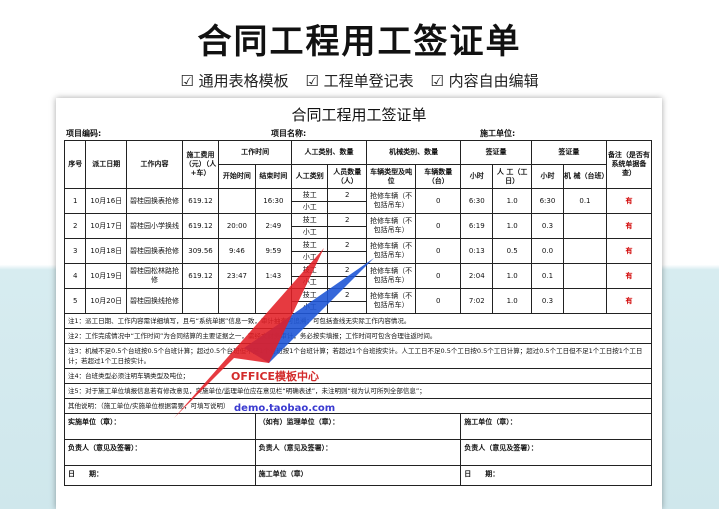 This screenshot has width=719, height=509. I want to click on impl-responsible-label: 负责人（意见及签署）：, so click(160, 452).